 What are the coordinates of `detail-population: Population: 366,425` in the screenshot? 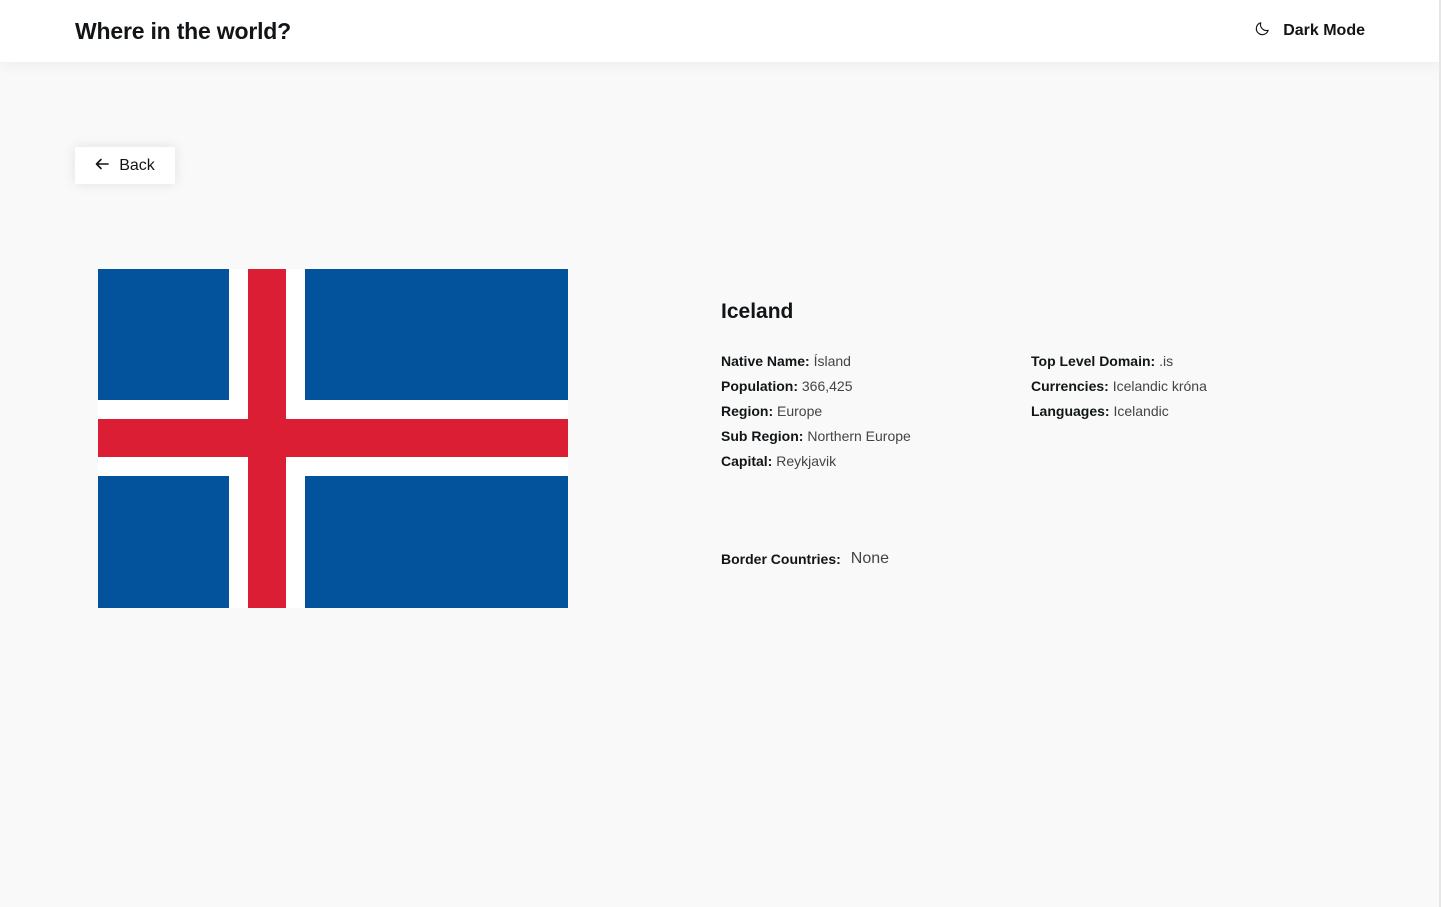 It's located at (787, 386).